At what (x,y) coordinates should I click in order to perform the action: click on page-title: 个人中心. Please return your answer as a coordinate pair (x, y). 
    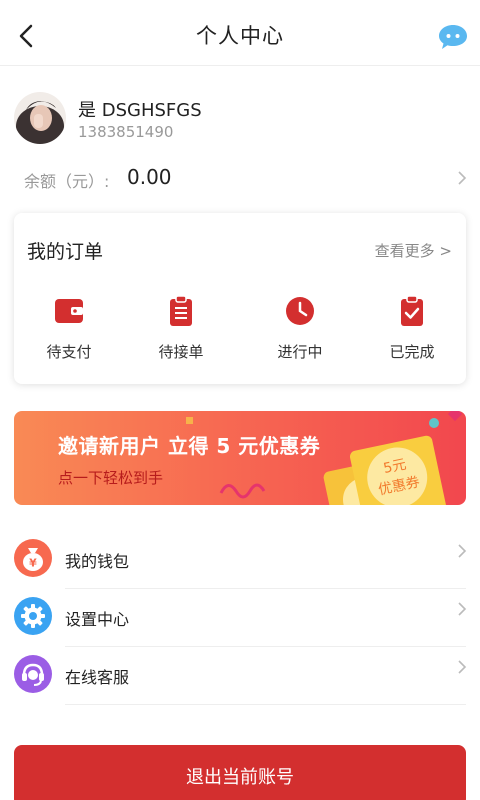
    Looking at the image, I should click on (240, 36).